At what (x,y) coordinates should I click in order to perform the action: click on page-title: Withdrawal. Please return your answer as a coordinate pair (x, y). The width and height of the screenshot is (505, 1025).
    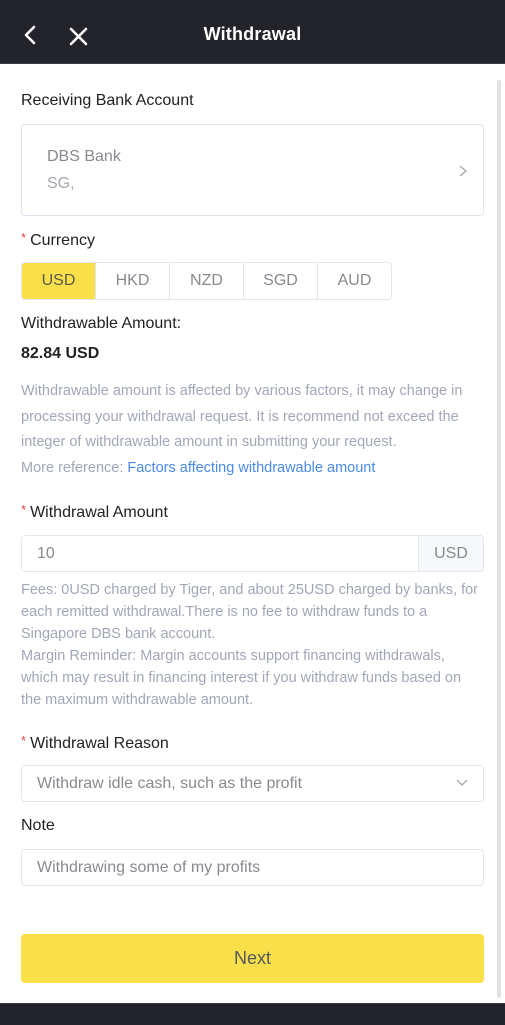
    Looking at the image, I should click on (252, 34).